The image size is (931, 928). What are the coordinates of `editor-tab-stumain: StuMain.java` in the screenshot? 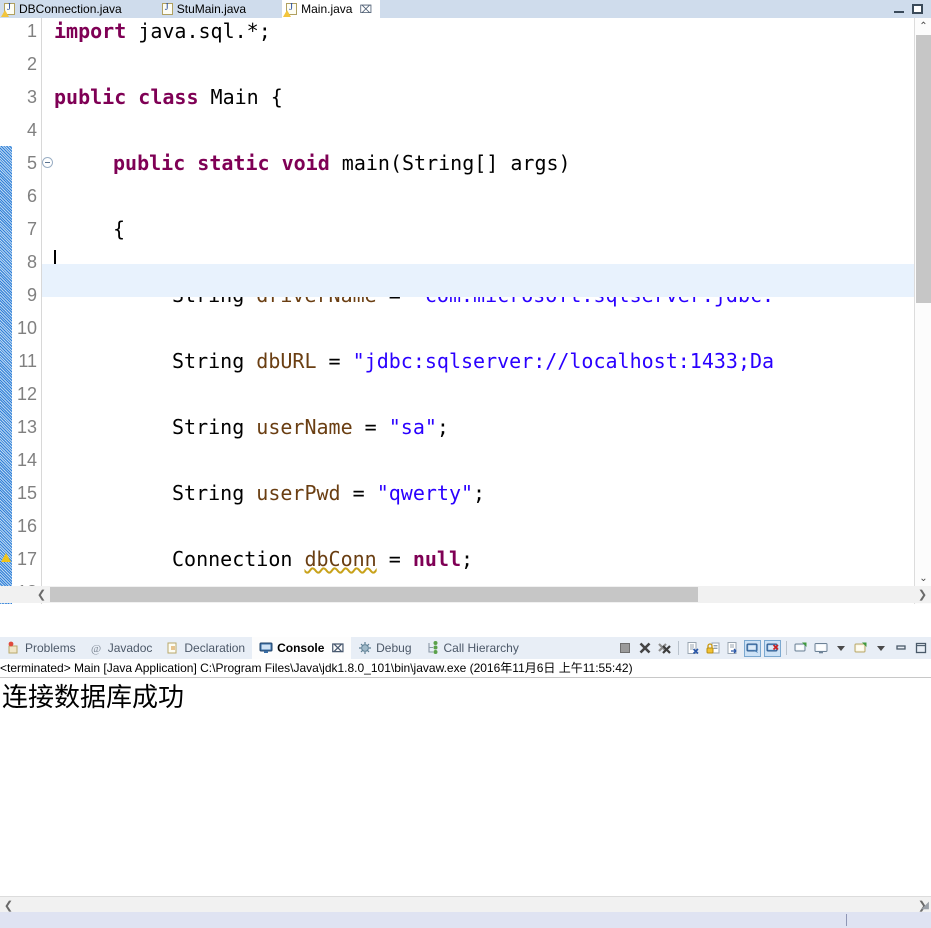 It's located at (206, 9).